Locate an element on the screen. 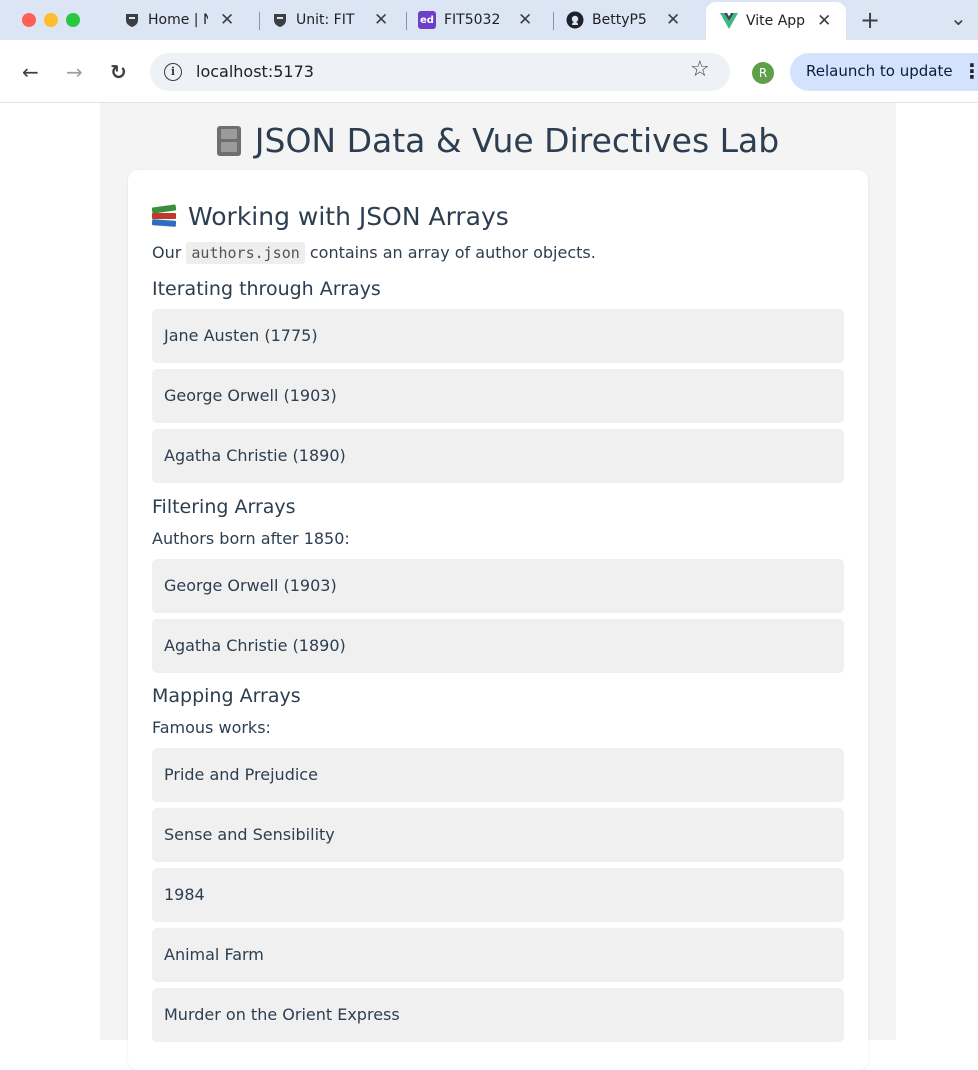 Image resolution: width=978 pixels, height=1070 pixels. site-info-icon: i is located at coordinates (173, 72).